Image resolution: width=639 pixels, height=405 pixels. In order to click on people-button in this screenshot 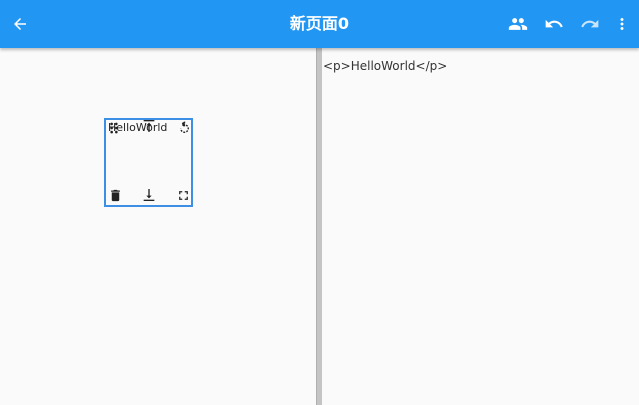, I will do `click(518, 24)`.